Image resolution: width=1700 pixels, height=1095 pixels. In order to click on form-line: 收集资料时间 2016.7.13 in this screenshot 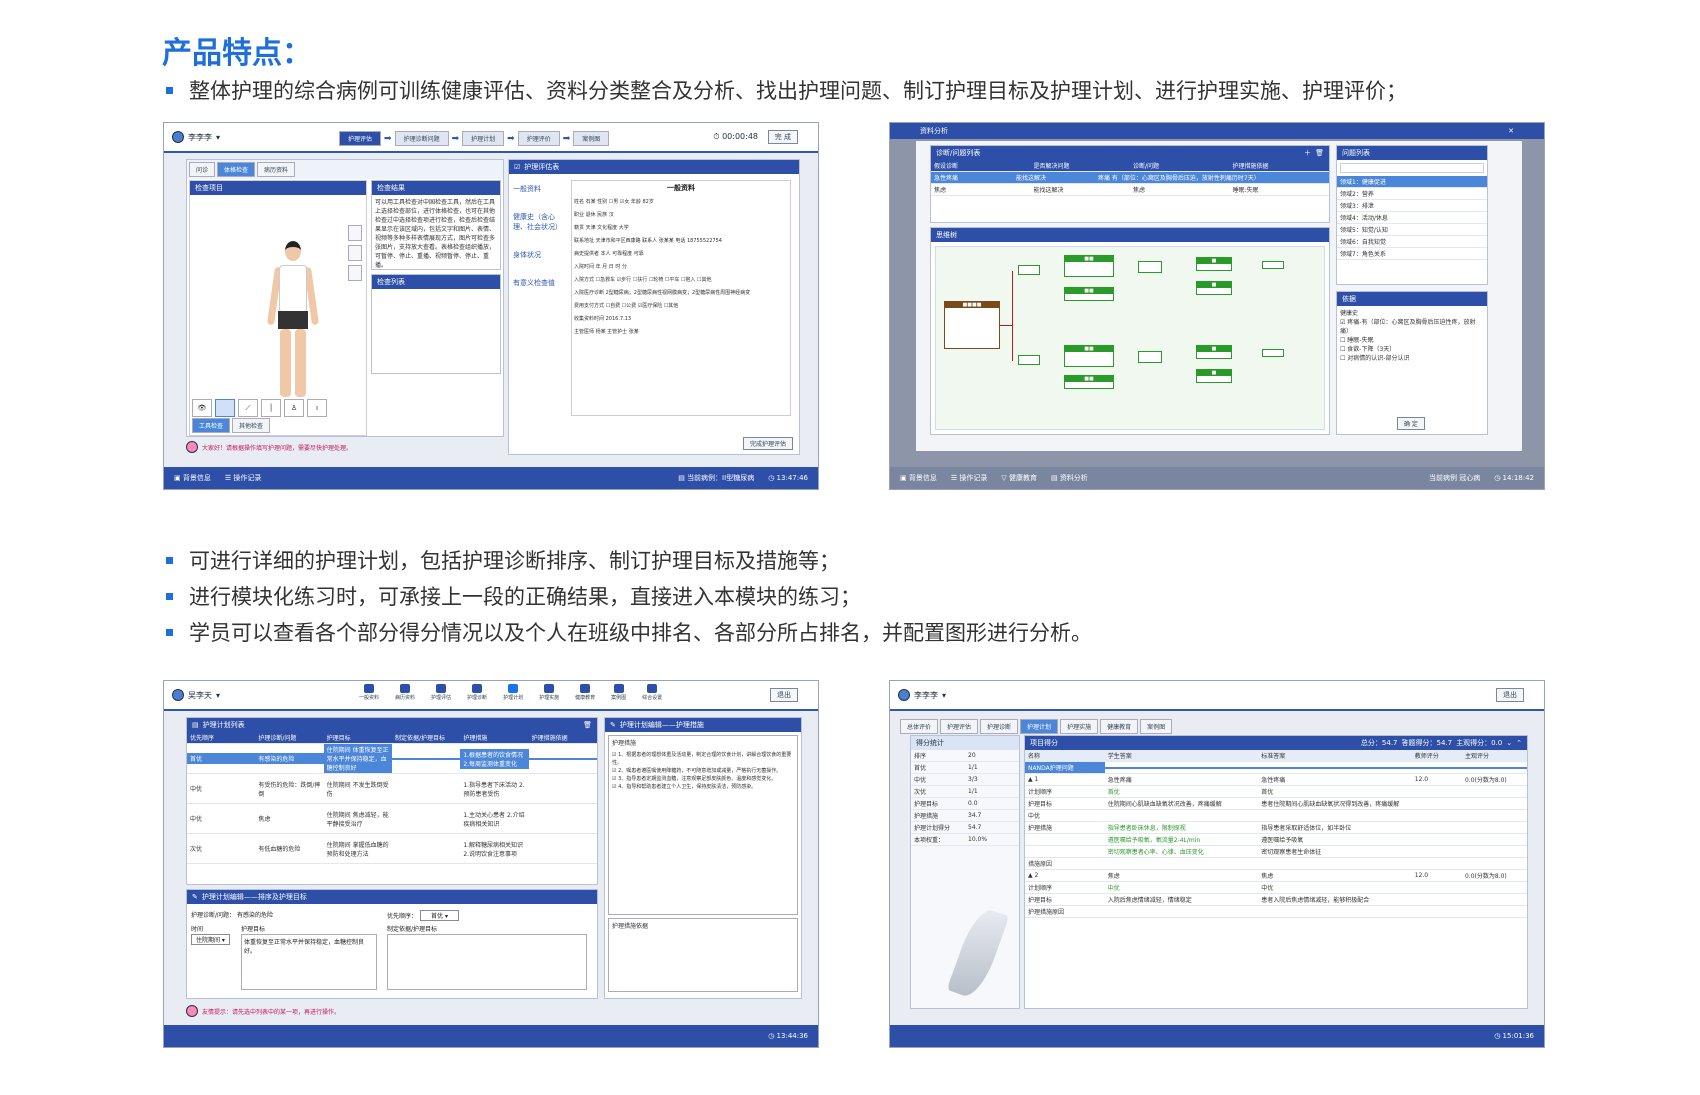, I will do `click(681, 319)`.